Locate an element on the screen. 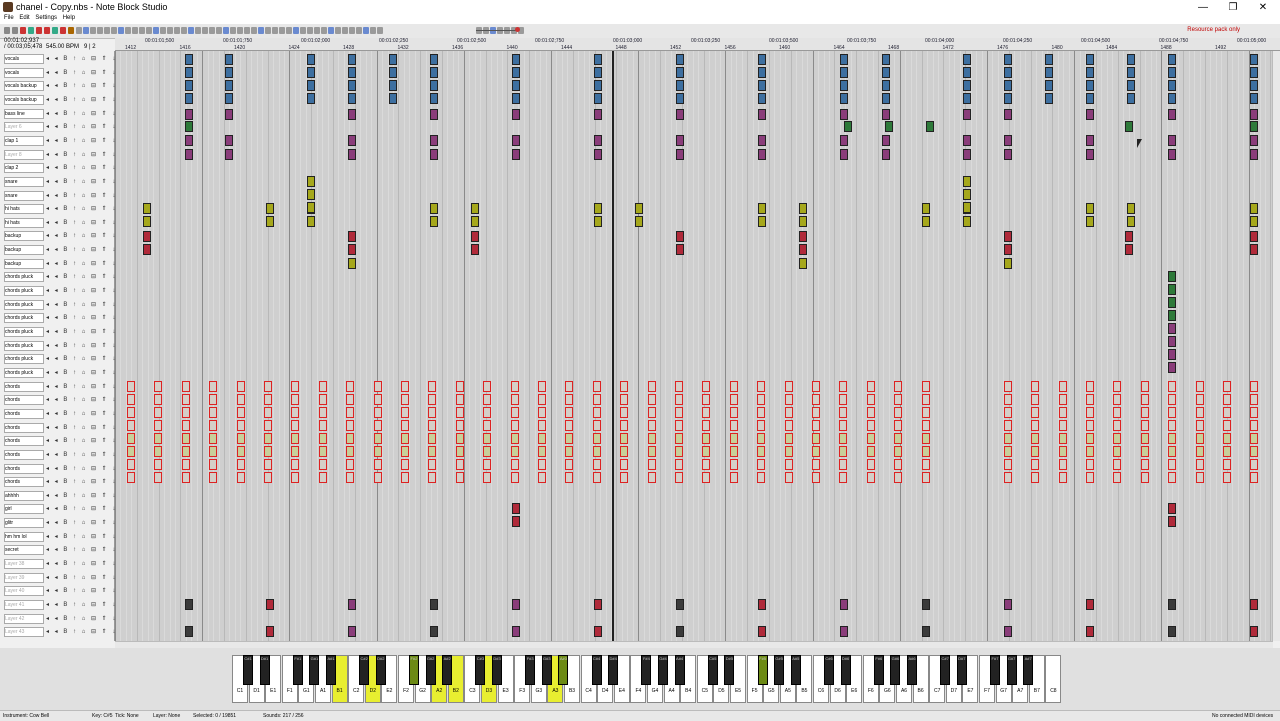 The height and width of the screenshot is (721, 1280). piano-black-key: A#1 is located at coordinates (331, 670).